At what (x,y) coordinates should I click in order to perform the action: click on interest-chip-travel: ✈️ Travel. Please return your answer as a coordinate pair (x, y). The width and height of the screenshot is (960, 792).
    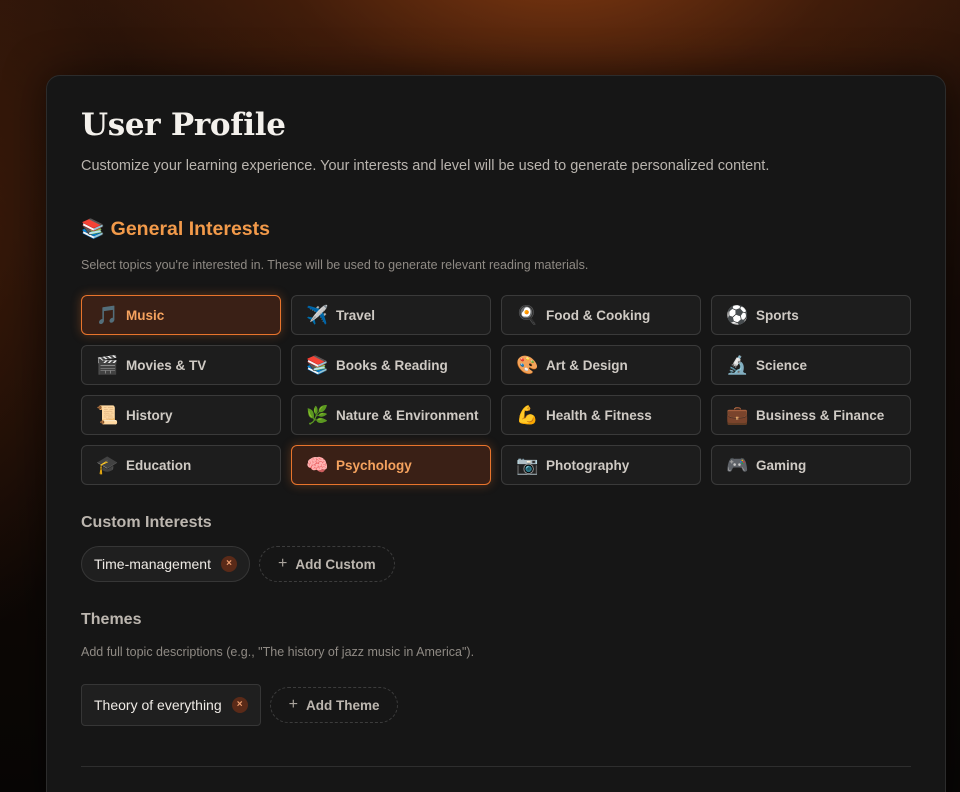
    Looking at the image, I should click on (391, 315).